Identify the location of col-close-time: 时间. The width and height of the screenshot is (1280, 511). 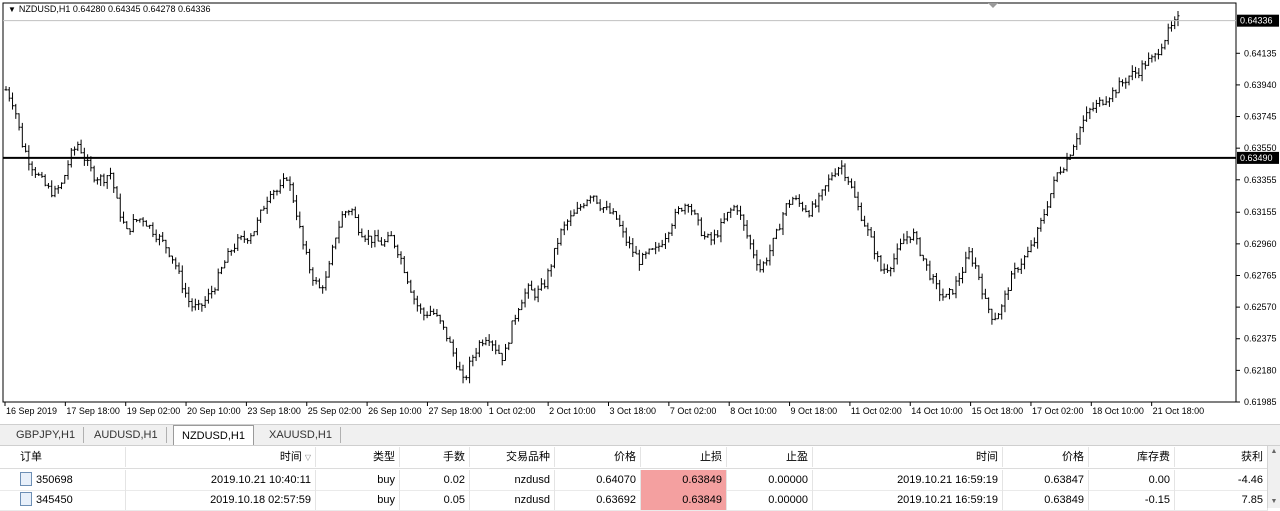
(908, 457).